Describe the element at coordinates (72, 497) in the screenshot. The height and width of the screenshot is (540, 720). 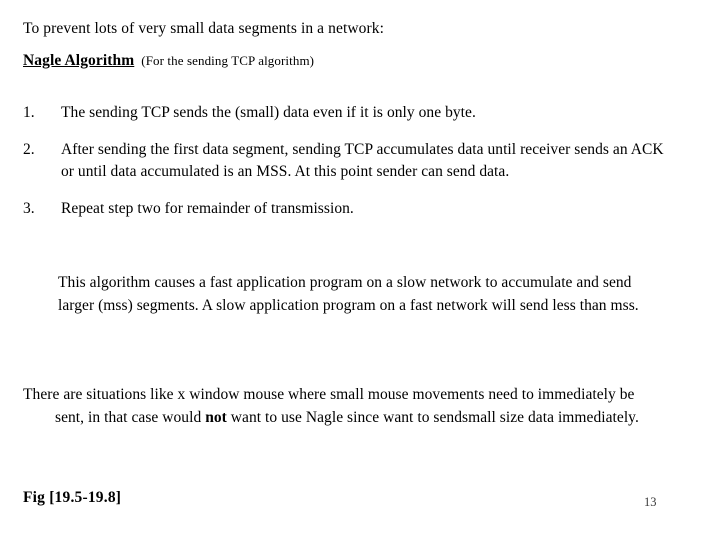
I see `figure-reference-label: Fig [19.5-19.8]` at that location.